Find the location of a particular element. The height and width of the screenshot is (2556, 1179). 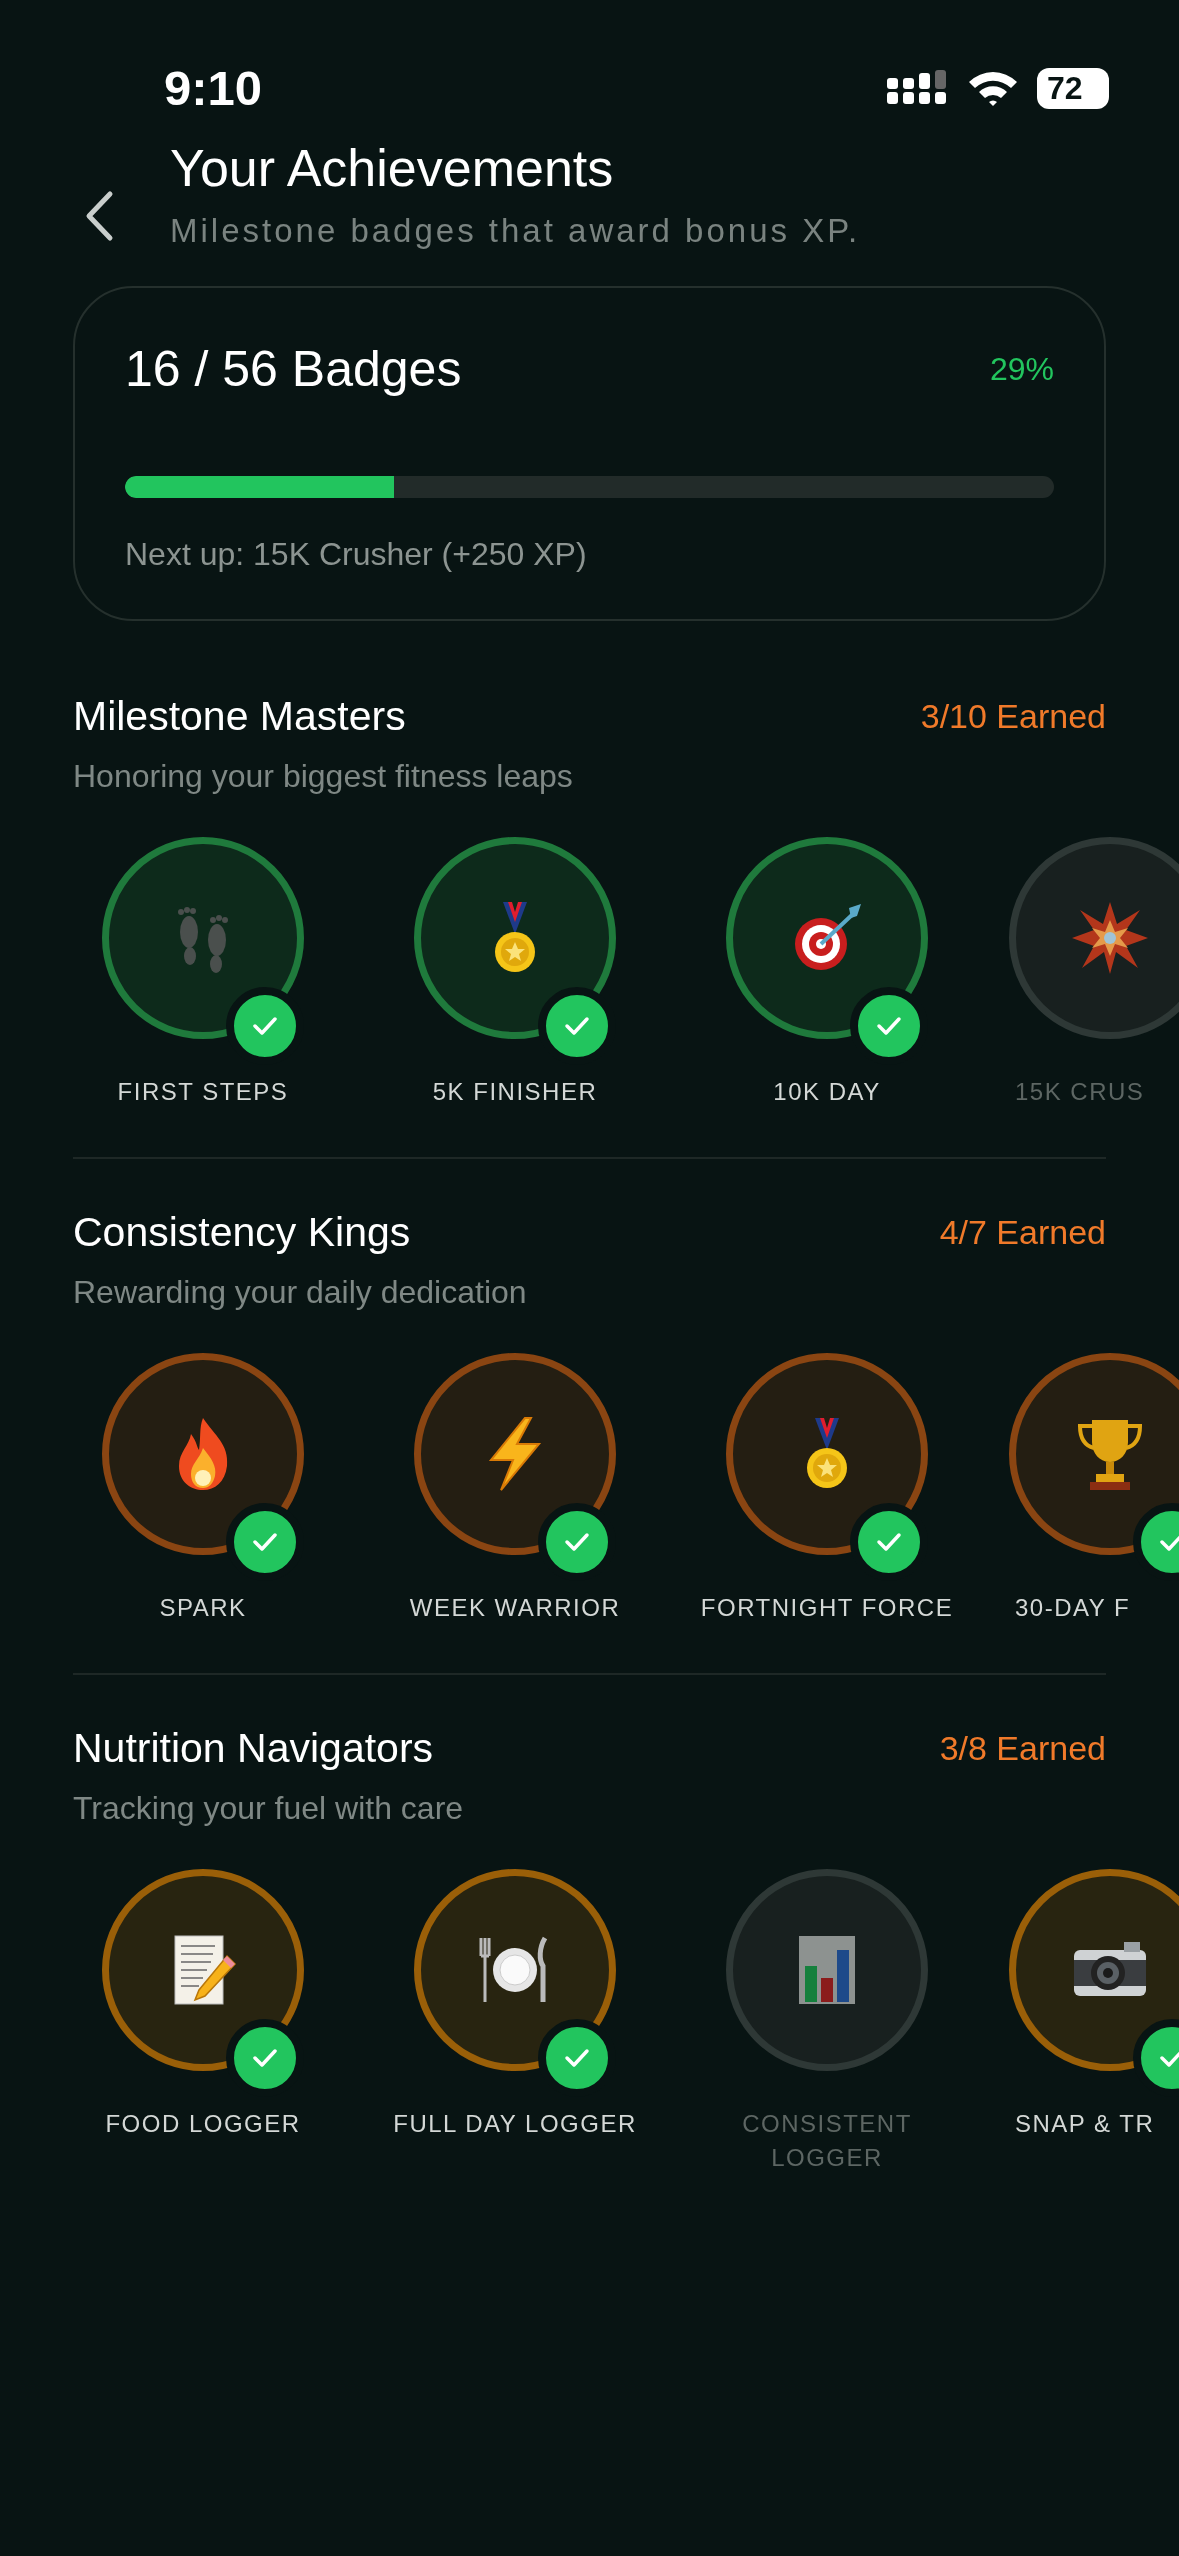

badge-label: WEEK WARRIOR is located at coordinates (515, 1608).